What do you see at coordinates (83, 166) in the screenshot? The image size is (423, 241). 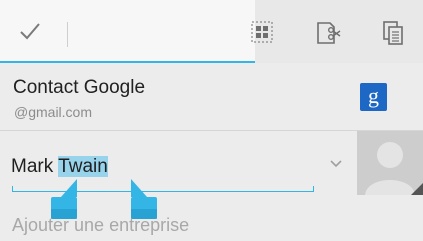 I see `name-text-selected: Twain` at bounding box center [83, 166].